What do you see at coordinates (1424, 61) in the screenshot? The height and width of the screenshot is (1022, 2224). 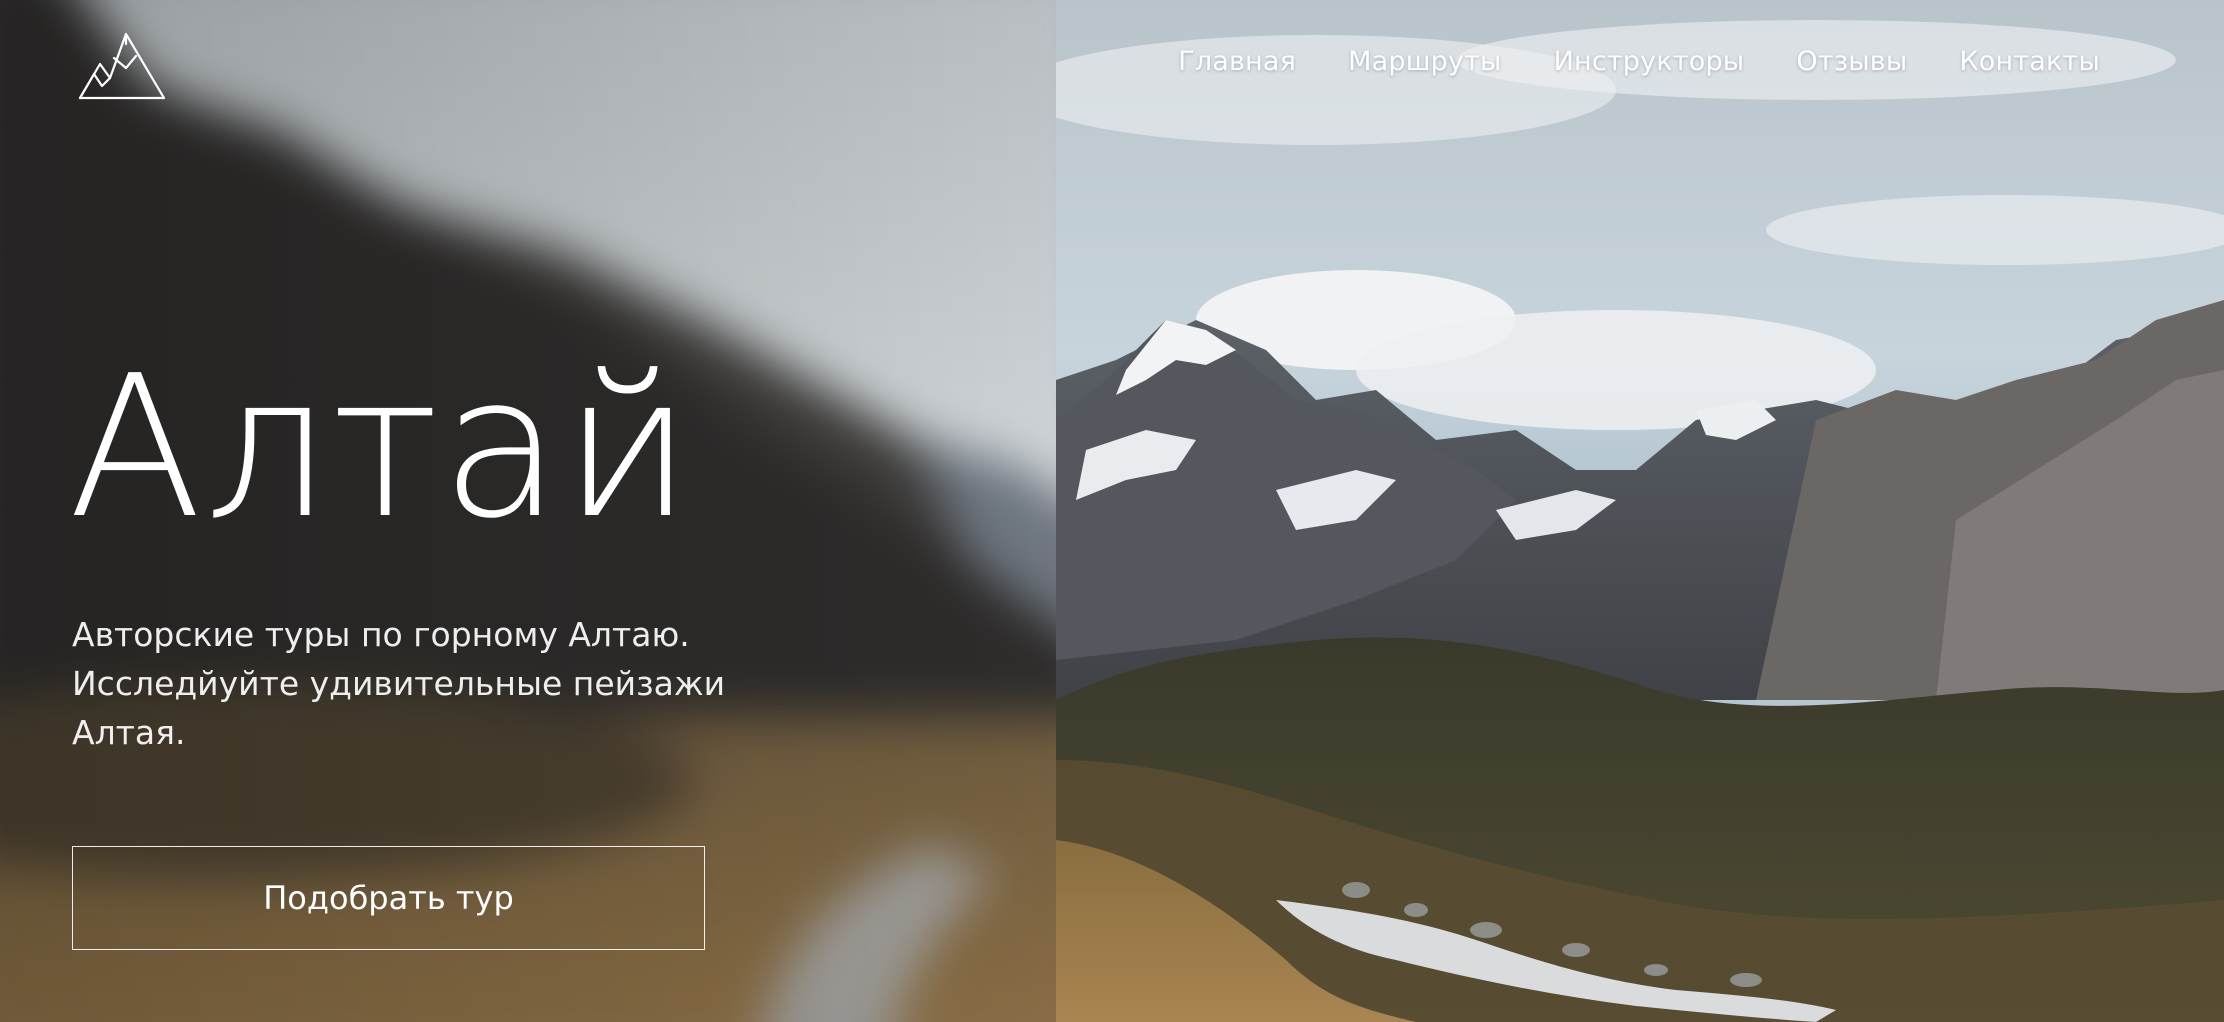 I see `nav-link-routes: Маршруты` at bounding box center [1424, 61].